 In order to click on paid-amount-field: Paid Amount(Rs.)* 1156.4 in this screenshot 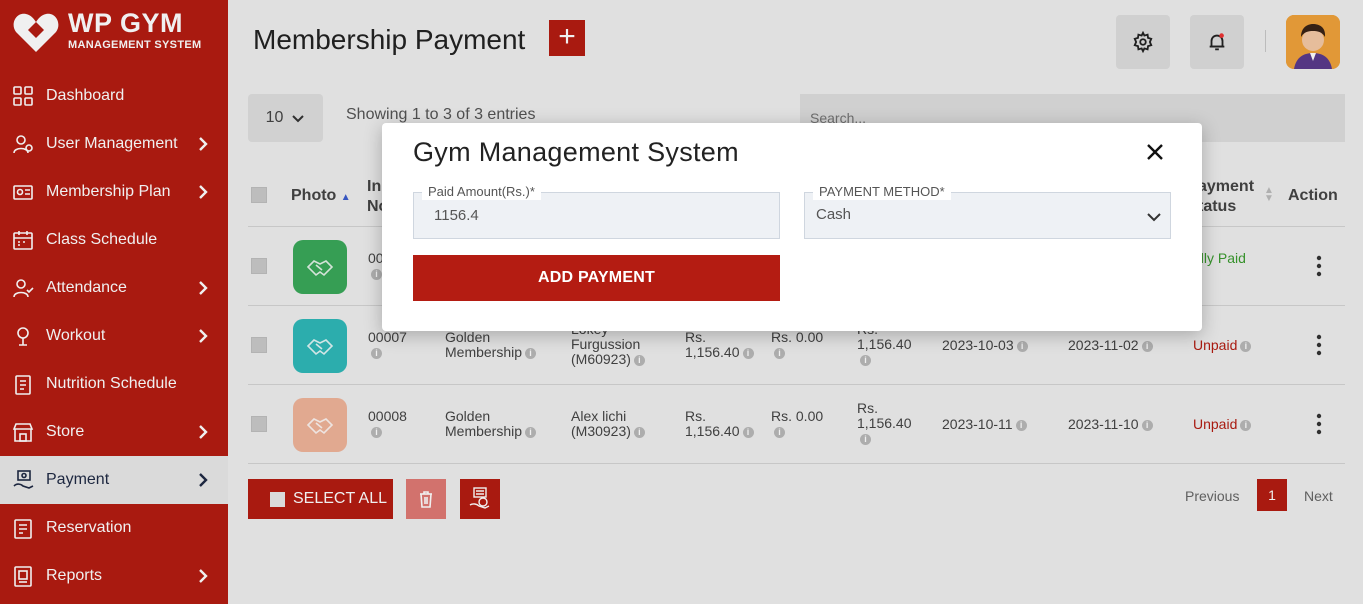, I will do `click(596, 211)`.